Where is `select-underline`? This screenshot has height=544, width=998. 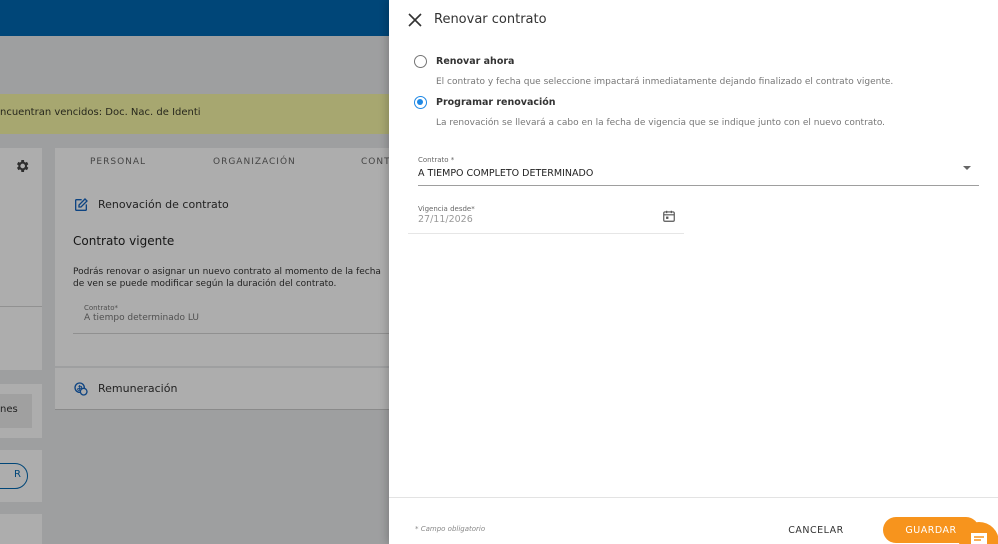 select-underline is located at coordinates (698, 185).